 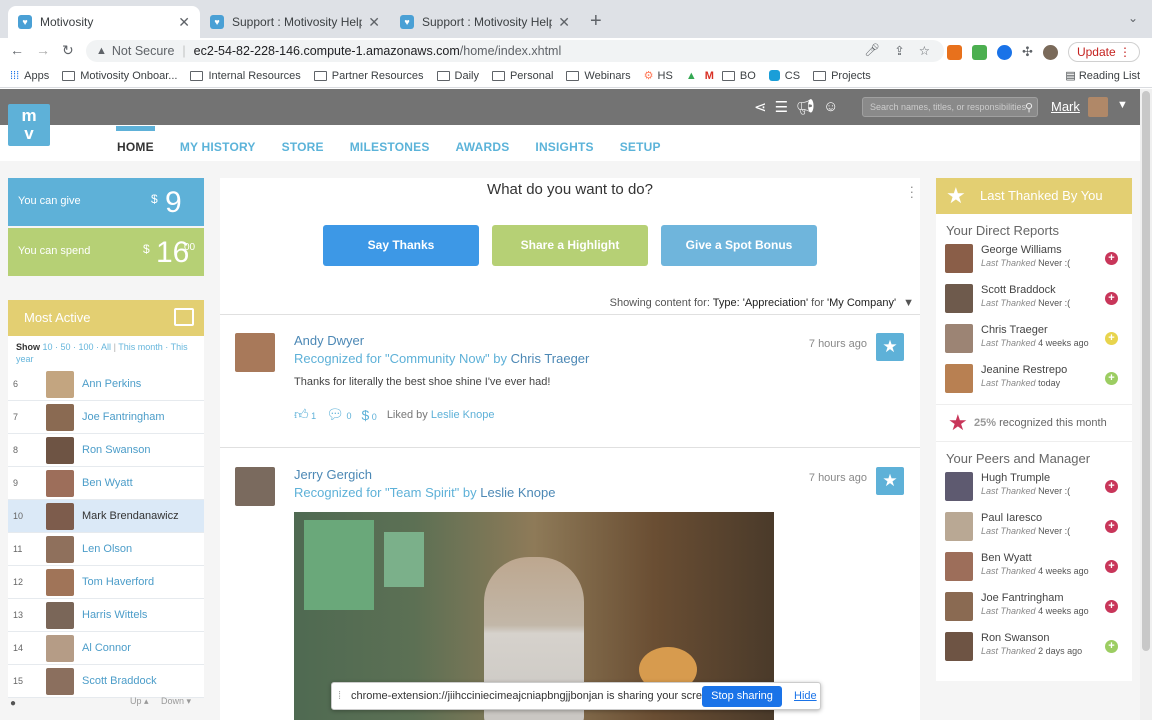 What do you see at coordinates (658, 76) in the screenshot?
I see `bookmark-hs: ⚙ HS` at bounding box center [658, 76].